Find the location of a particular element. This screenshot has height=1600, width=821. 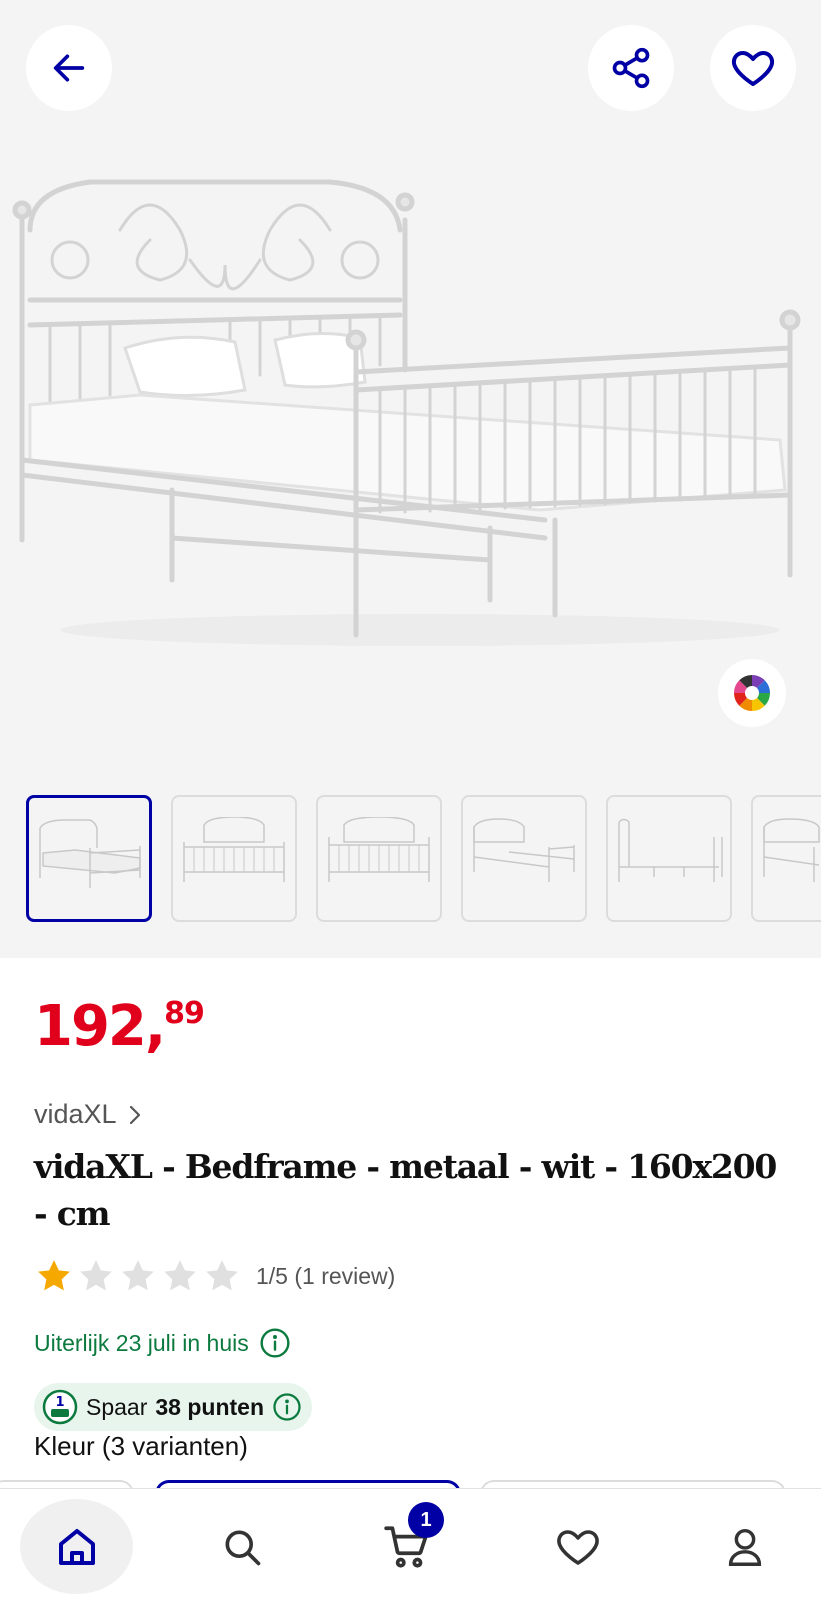

share-icon is located at coordinates (631, 68).